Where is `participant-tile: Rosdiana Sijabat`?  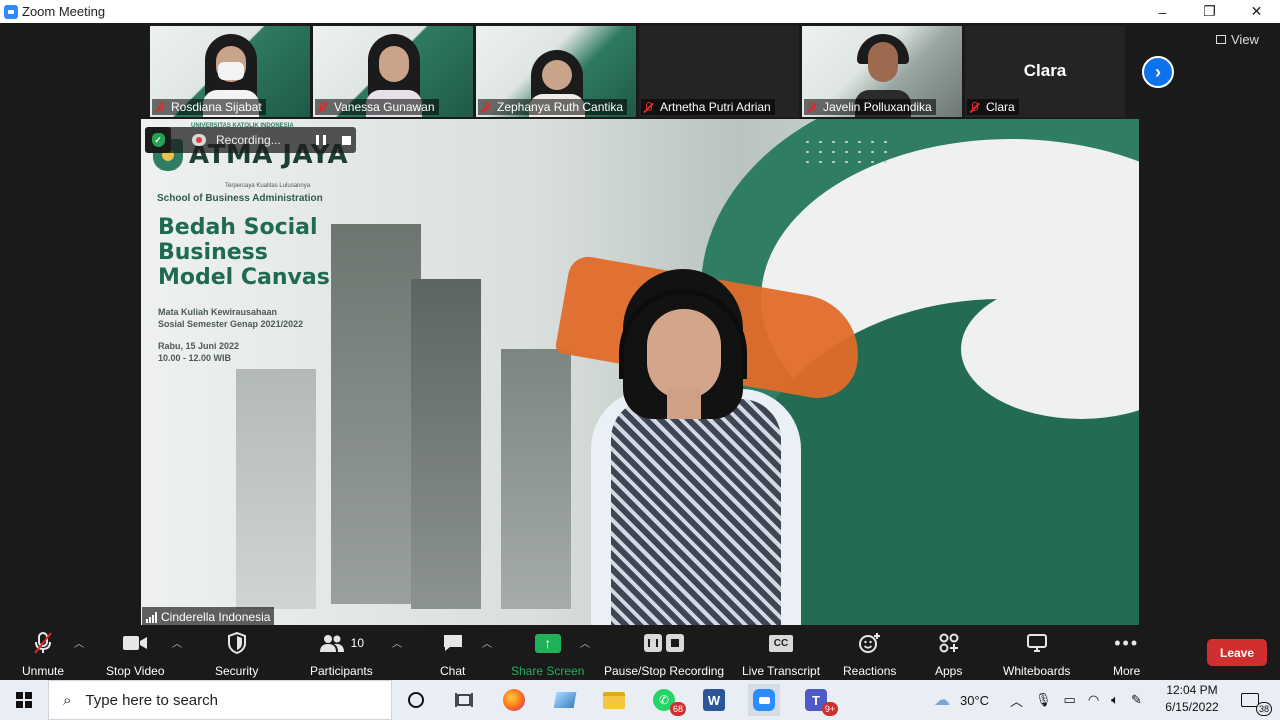
participant-tile: Rosdiana Sijabat is located at coordinates (230, 71).